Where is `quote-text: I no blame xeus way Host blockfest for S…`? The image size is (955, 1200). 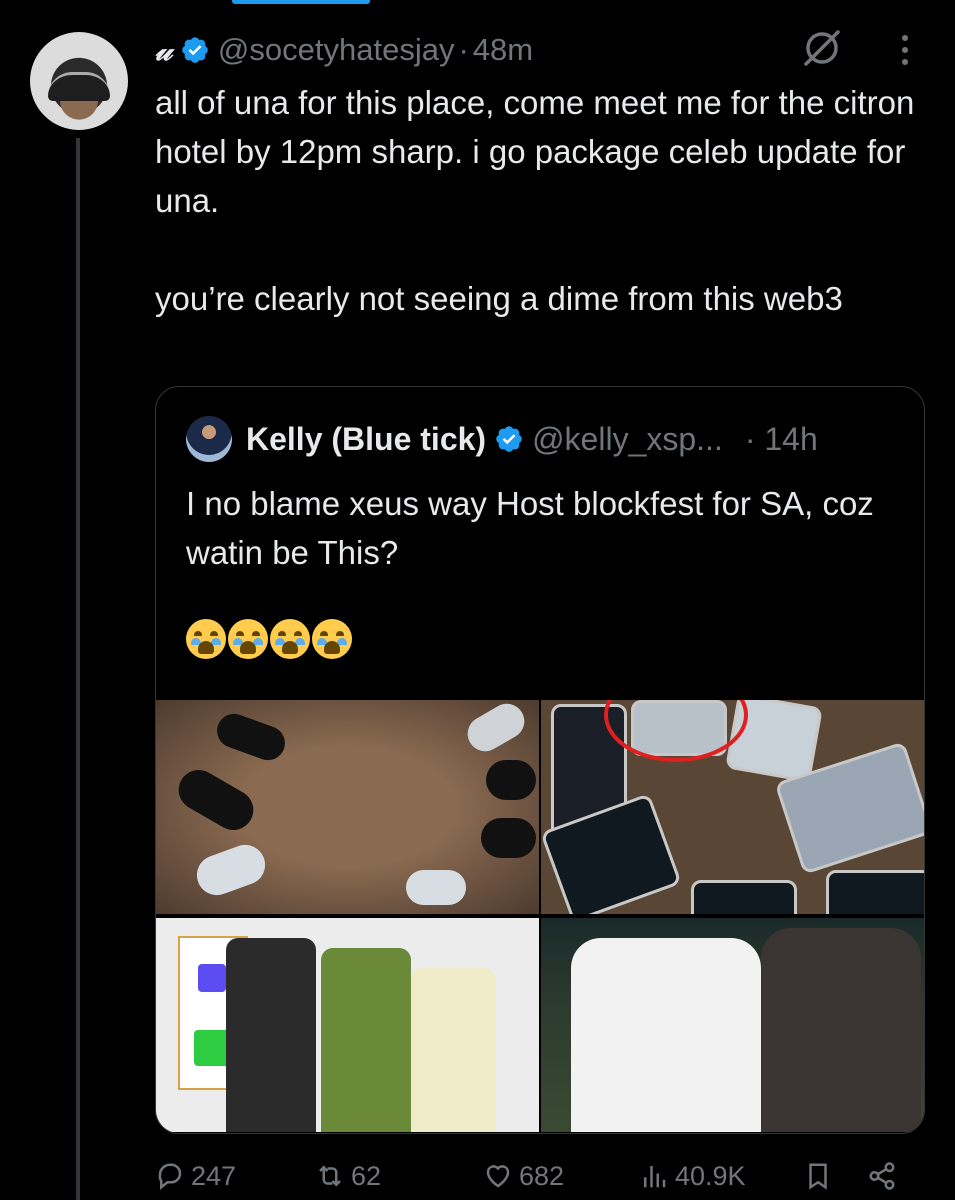
quote-text: I no blame xeus way Host blockfest for S… is located at coordinates (546, 528).